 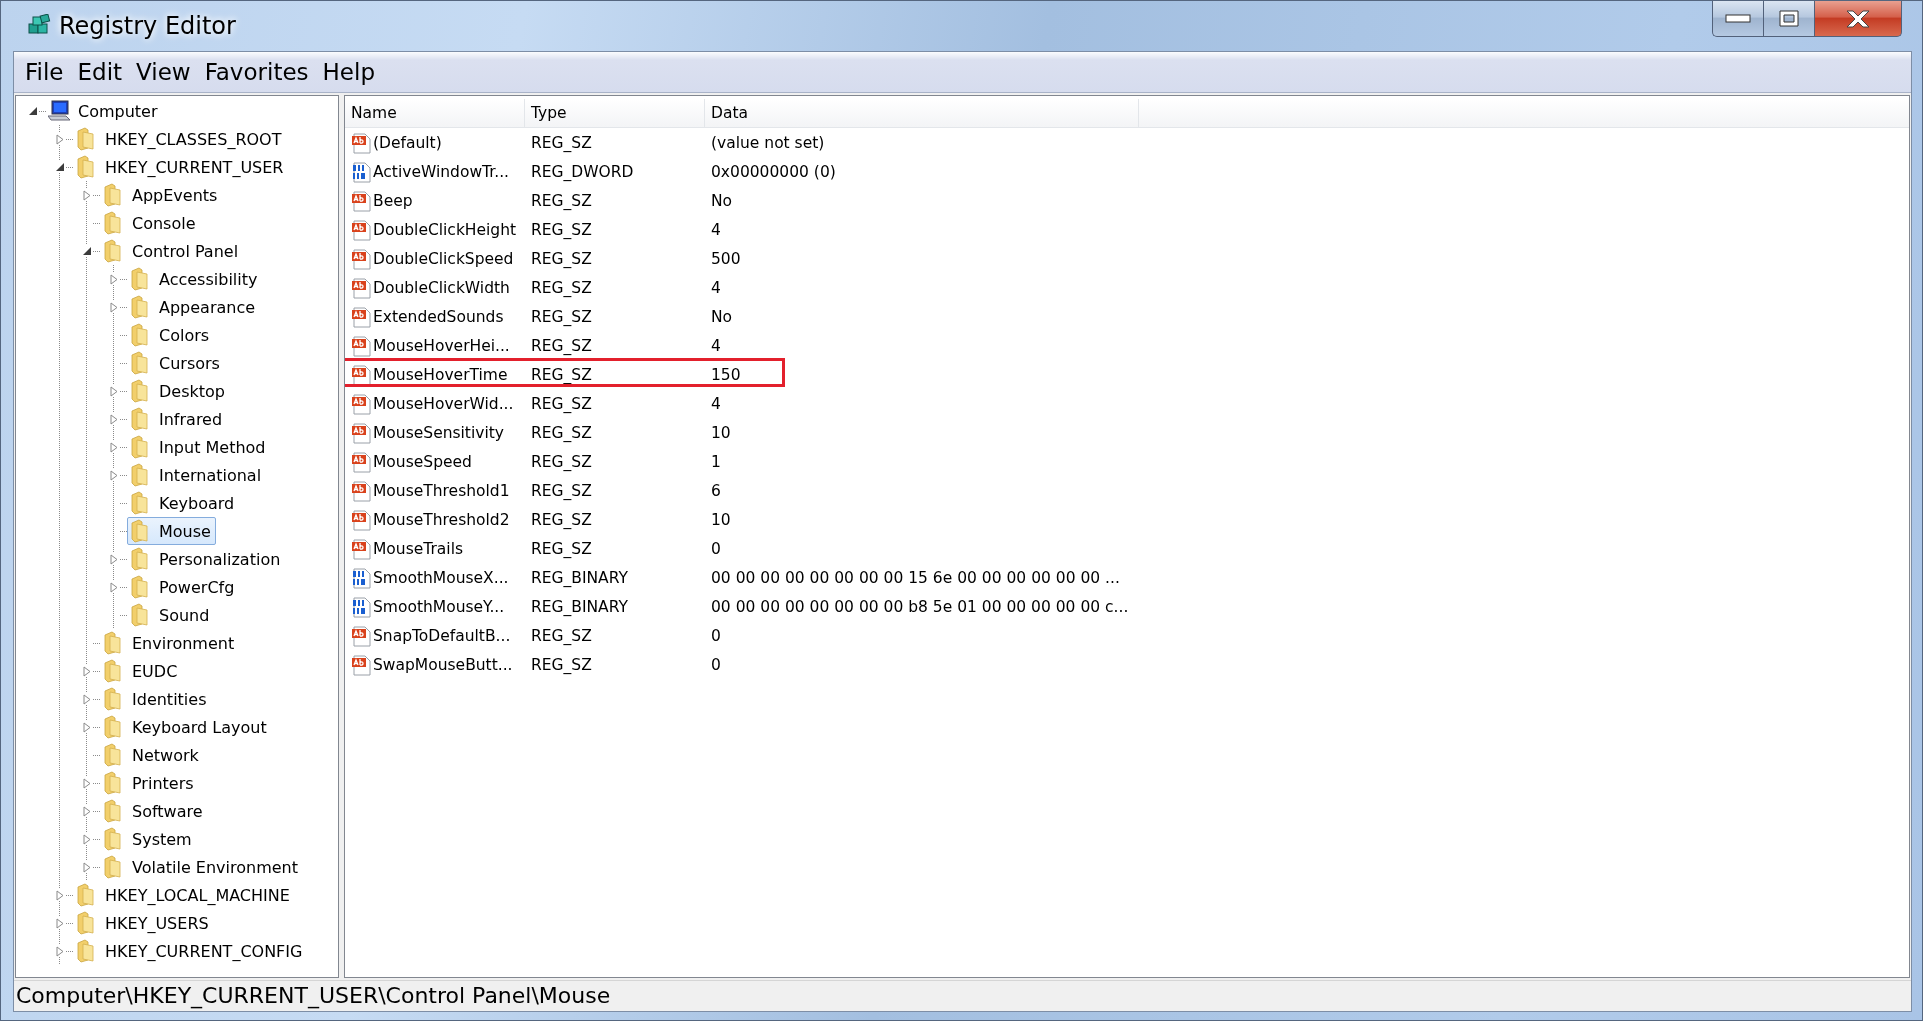 What do you see at coordinates (104, 111) in the screenshot?
I see `tree-item: Computer` at bounding box center [104, 111].